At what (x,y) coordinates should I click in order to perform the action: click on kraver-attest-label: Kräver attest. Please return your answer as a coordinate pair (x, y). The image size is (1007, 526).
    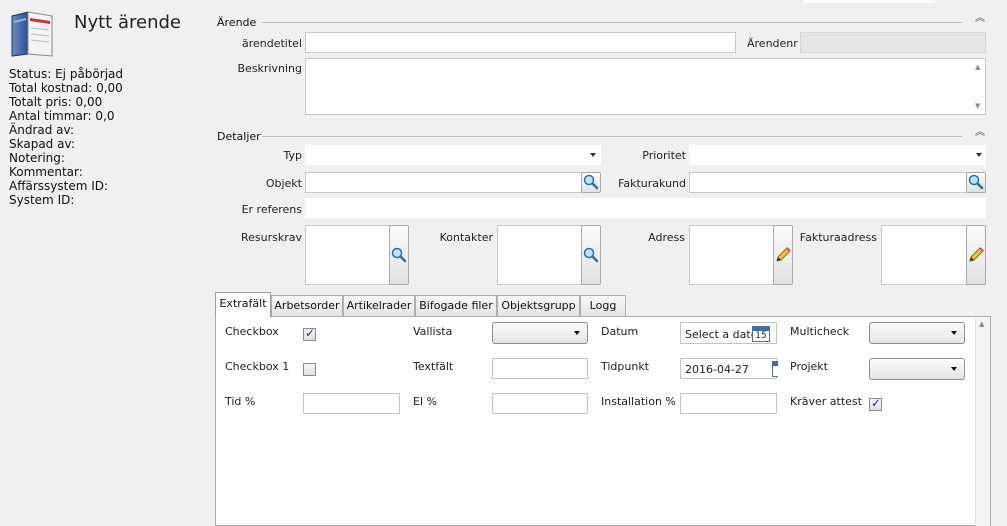
    Looking at the image, I should click on (826, 401).